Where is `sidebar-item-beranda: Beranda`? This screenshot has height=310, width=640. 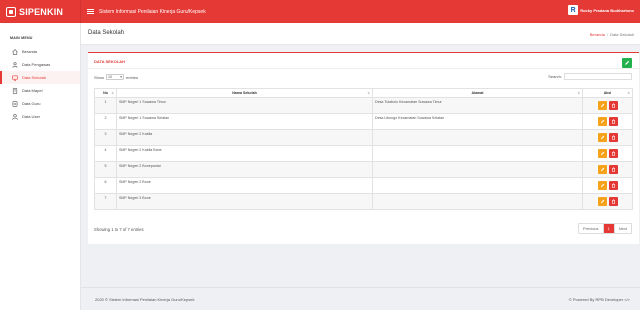
sidebar-item-beranda: Beranda is located at coordinates (40, 51).